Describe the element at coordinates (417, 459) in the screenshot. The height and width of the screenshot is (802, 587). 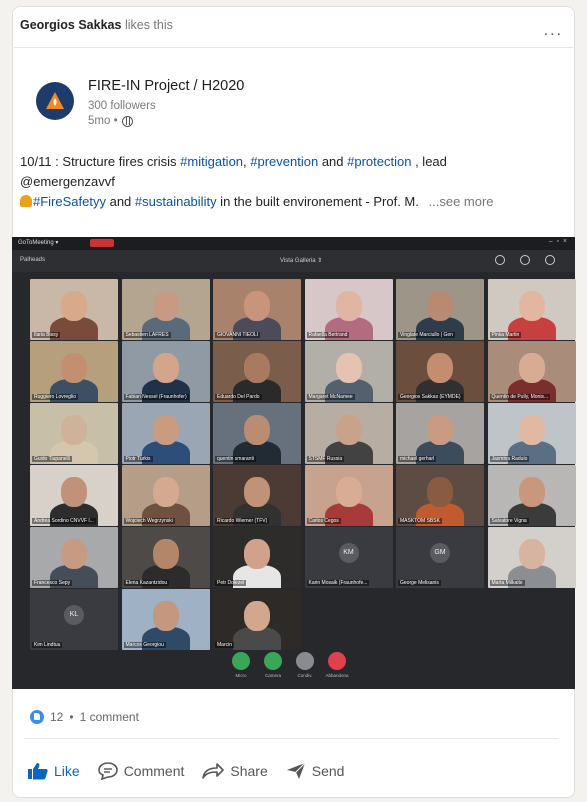
I see `participant-name: michael gerharl` at that location.